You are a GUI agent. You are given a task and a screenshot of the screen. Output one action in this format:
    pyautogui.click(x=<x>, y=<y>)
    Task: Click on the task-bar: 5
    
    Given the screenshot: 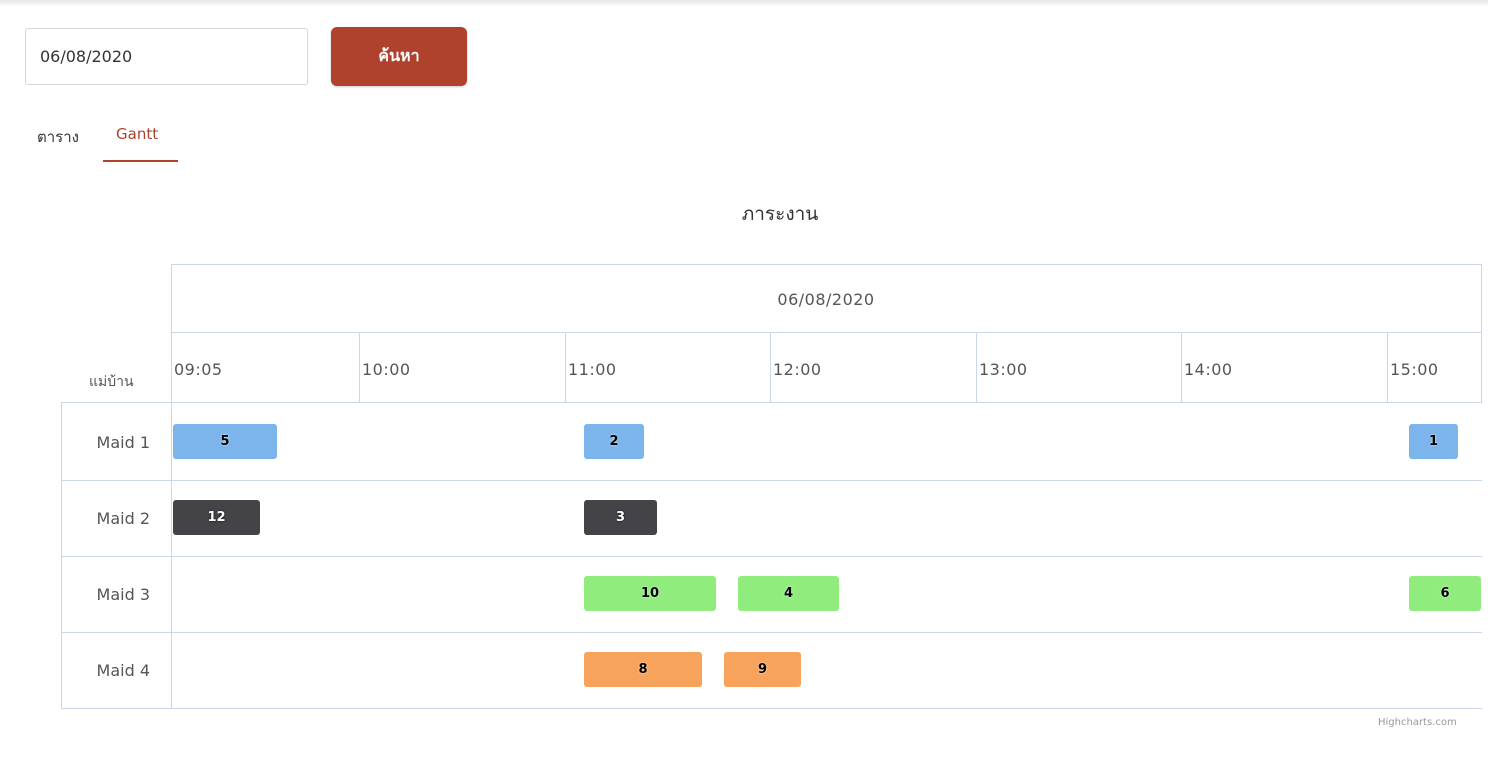 What is the action you would take?
    pyautogui.click(x=225, y=441)
    